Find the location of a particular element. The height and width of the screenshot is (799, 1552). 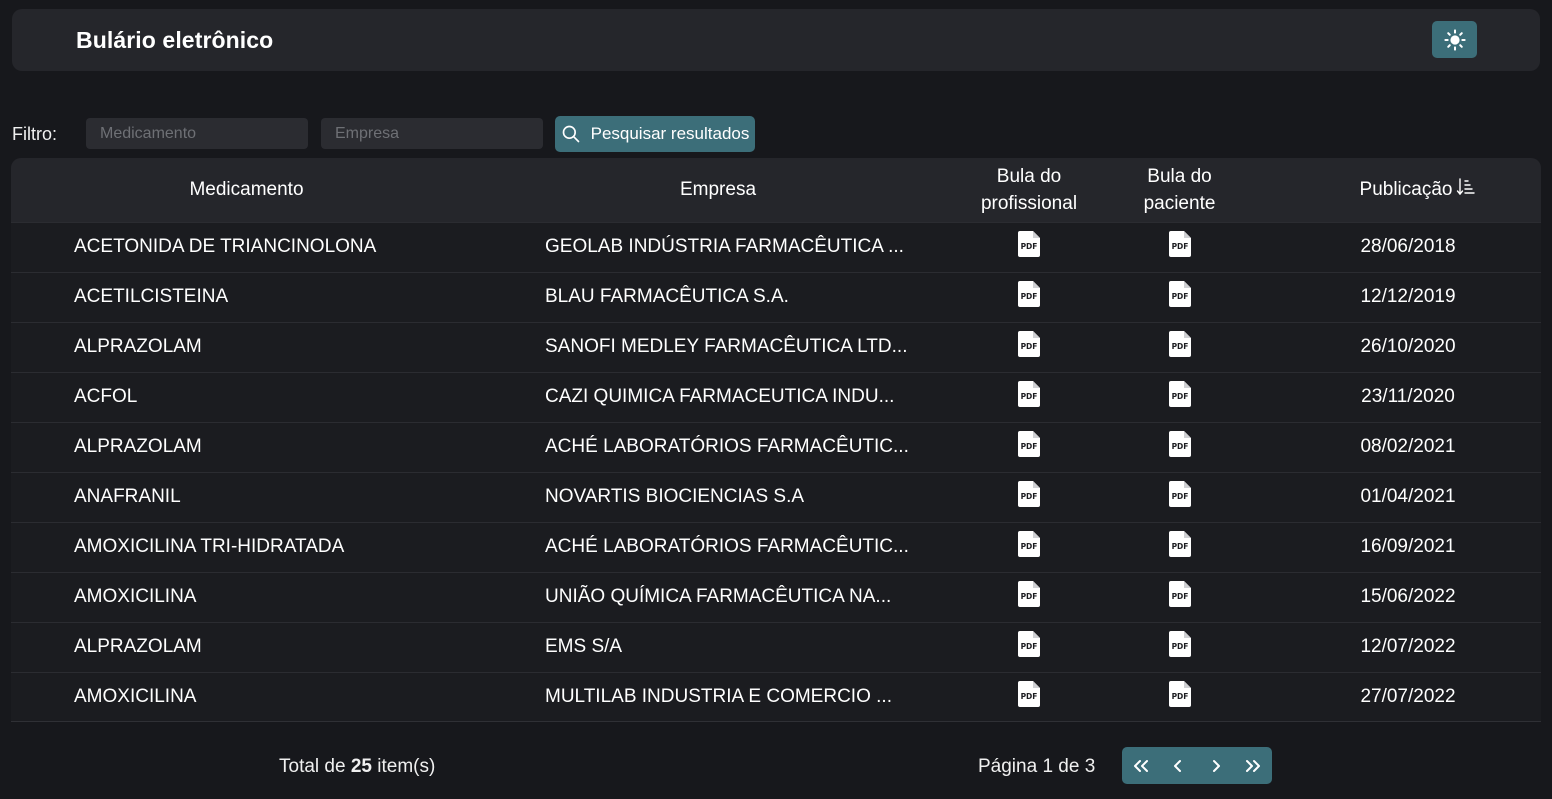

empresa-cell: NOVARTIS BIOCIENCIAS S.A is located at coordinates (675, 496).